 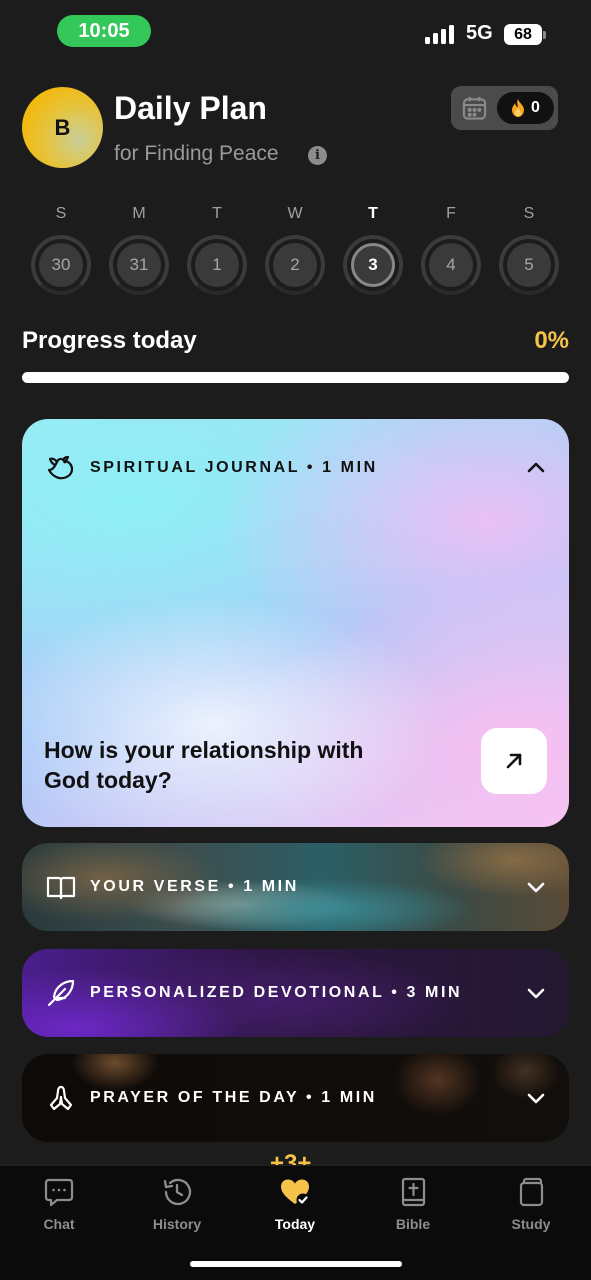 I want to click on tab-label: History, so click(x=177, y=1224).